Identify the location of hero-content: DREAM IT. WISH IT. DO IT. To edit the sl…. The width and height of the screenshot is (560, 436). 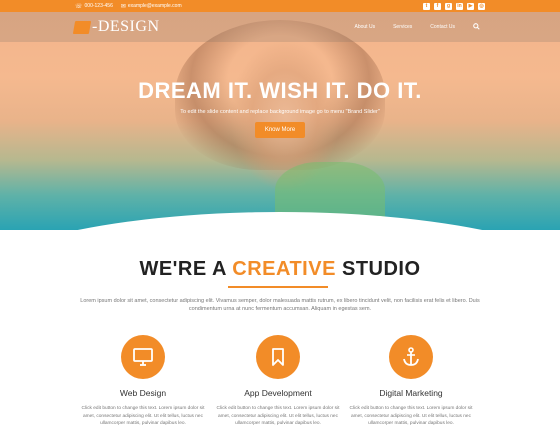
(280, 108).